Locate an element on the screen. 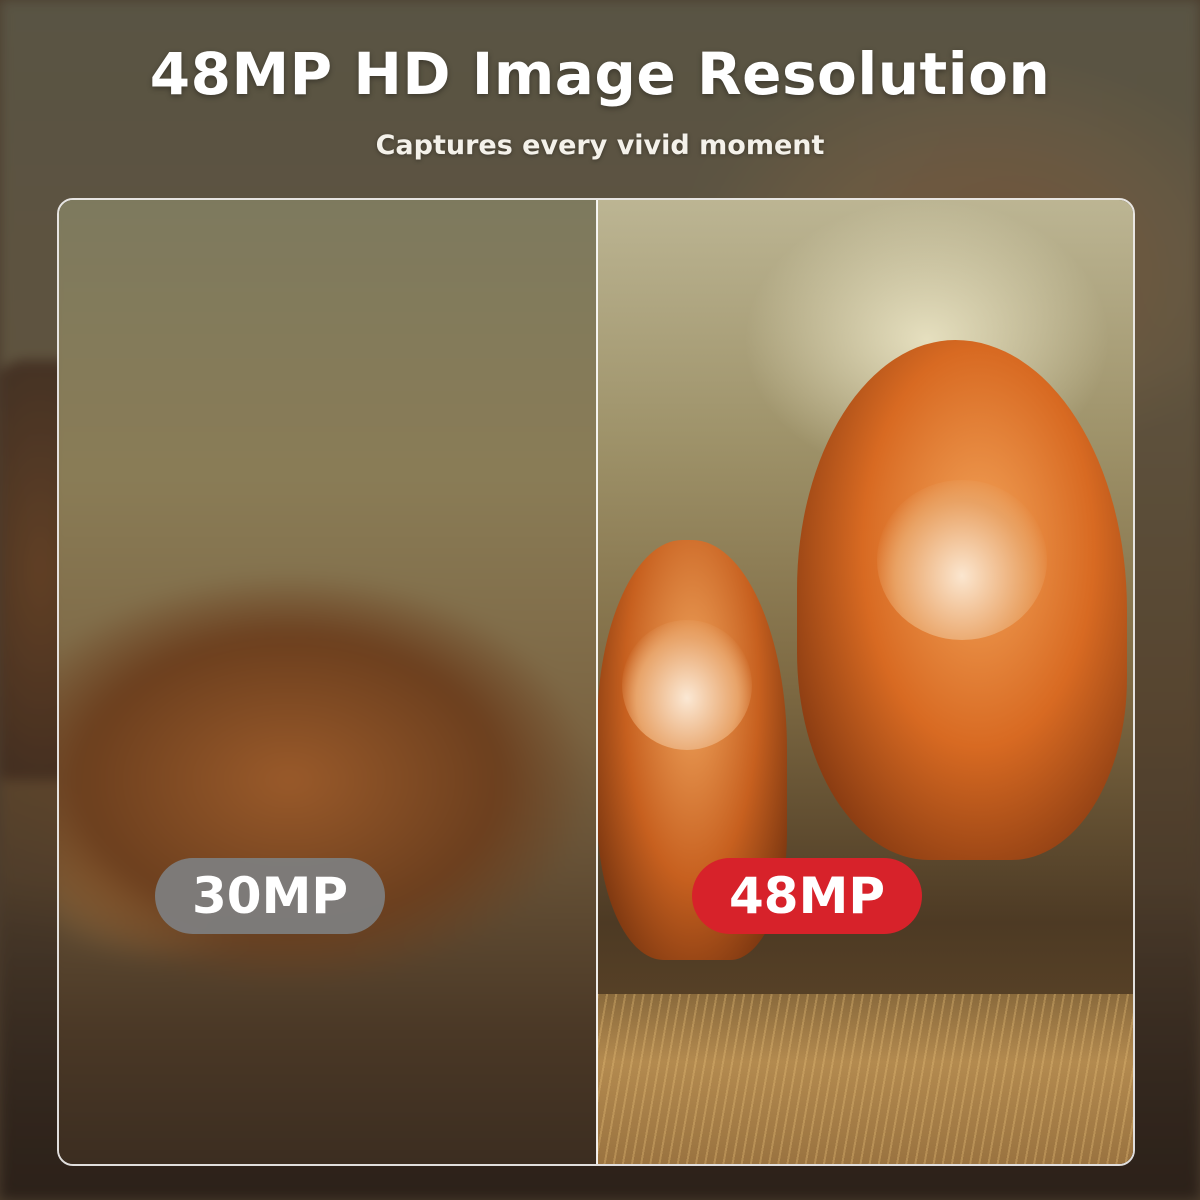  comparison-divider is located at coordinates (597, 682).